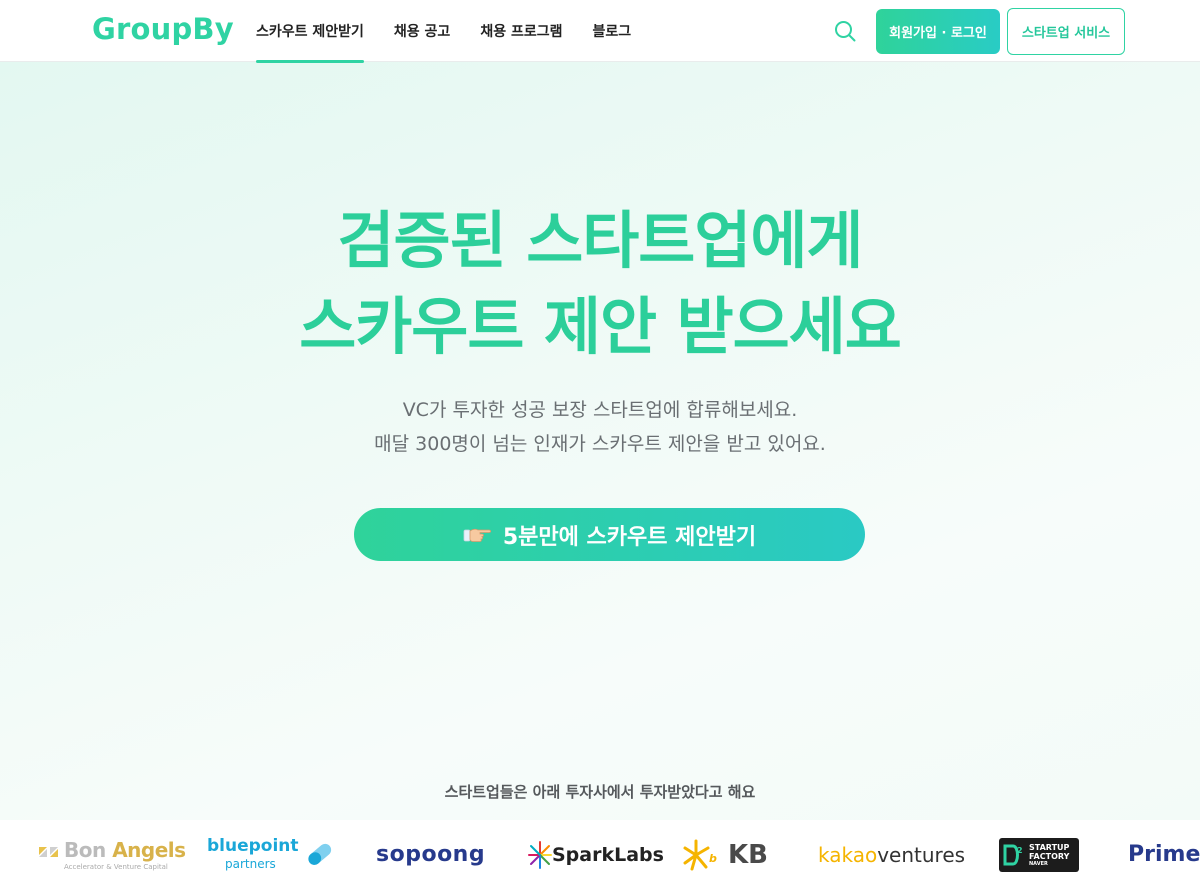  I want to click on investors-caption: 스타트업들은 아래 투자사에서 투자받았다고 해요, so click(600, 792).